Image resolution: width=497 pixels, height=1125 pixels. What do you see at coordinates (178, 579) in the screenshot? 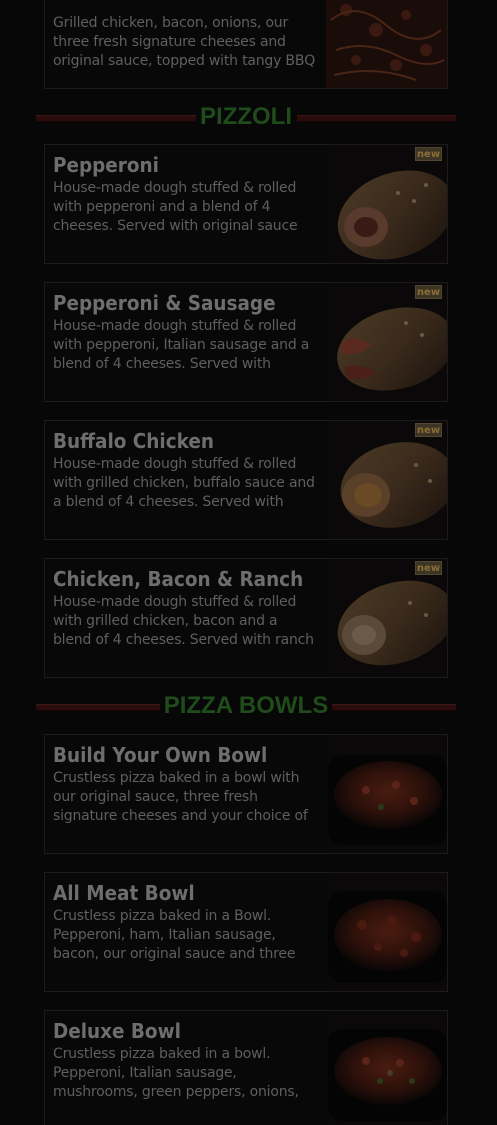
I see `menu-item-name: Chicken, Bacon & Ranch` at bounding box center [178, 579].